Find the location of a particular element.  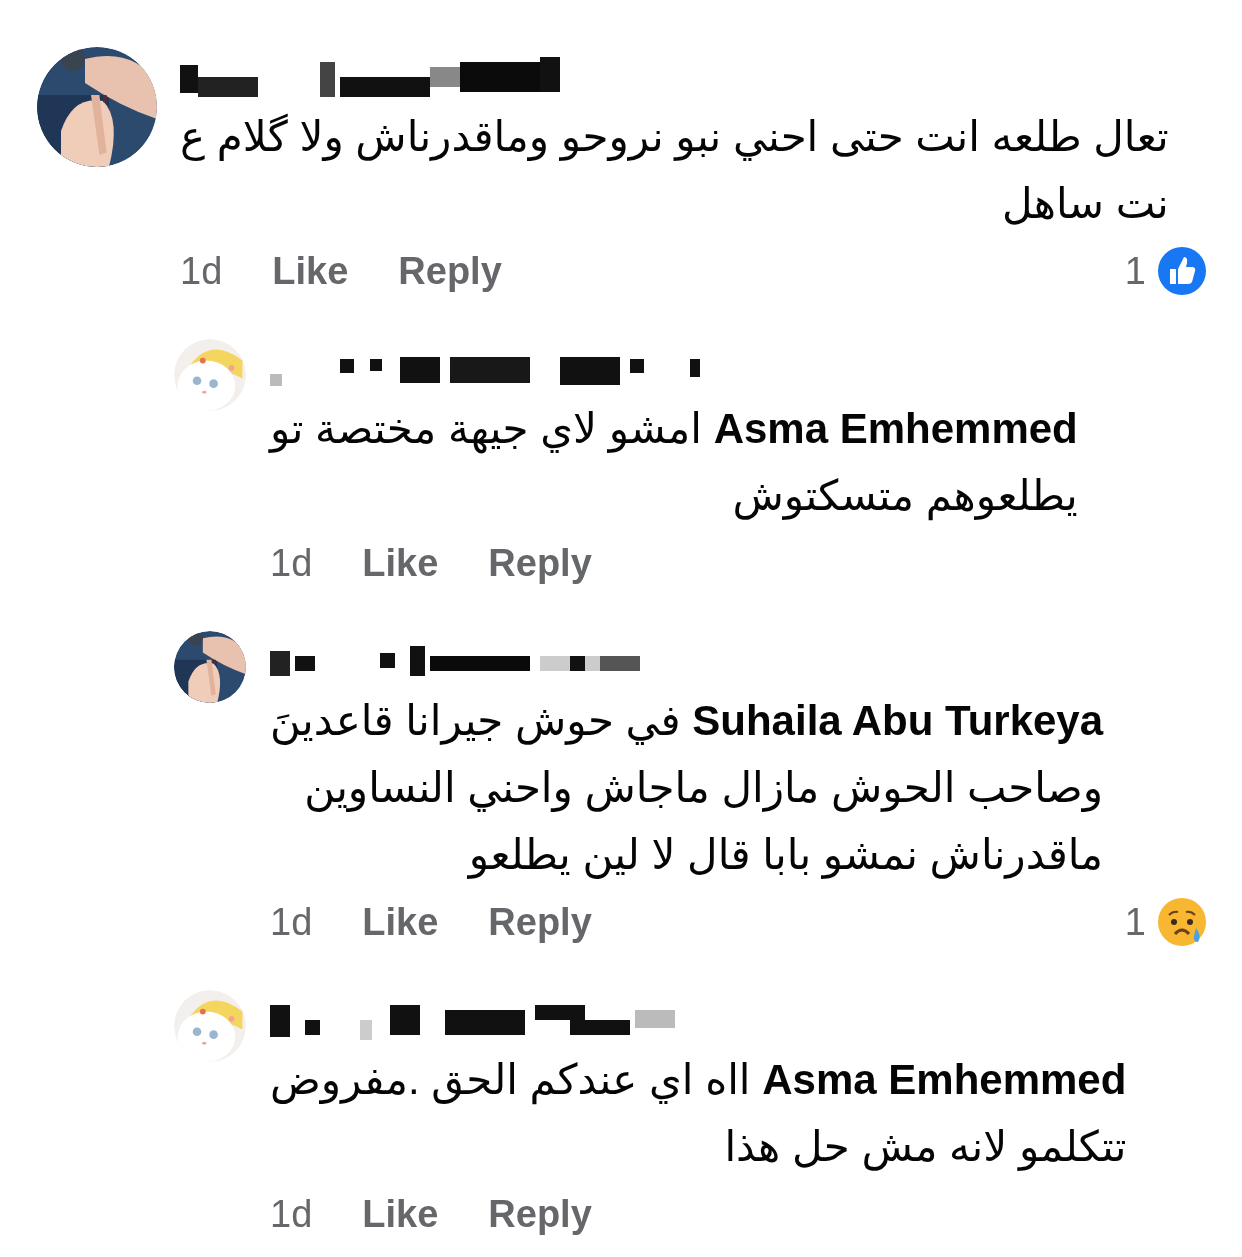

thumbs-up-icon is located at coordinates (1182, 271).